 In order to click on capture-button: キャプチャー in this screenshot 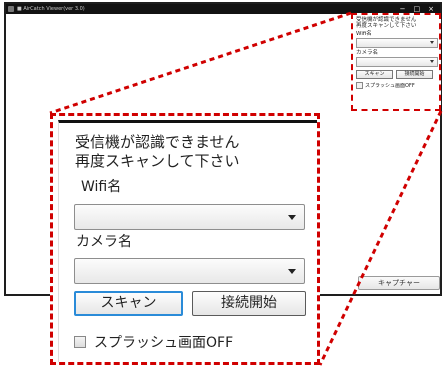, I will do `click(399, 283)`.